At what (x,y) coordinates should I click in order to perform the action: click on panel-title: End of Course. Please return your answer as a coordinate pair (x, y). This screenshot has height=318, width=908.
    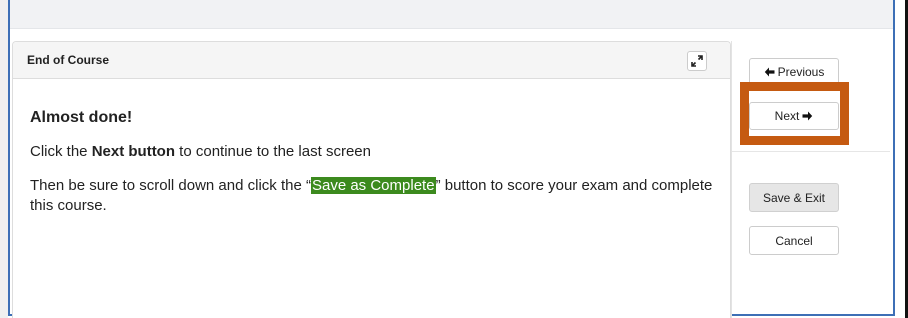
    Looking at the image, I should click on (68, 60).